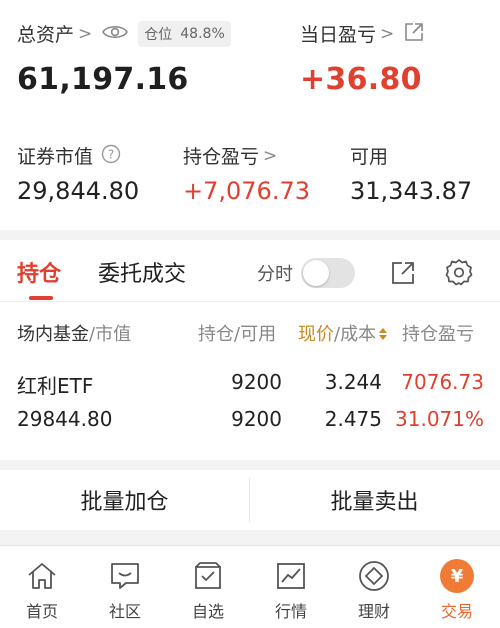 The image size is (500, 628). What do you see at coordinates (374, 500) in the screenshot?
I see `batch-sell-button: 批量卖出` at bounding box center [374, 500].